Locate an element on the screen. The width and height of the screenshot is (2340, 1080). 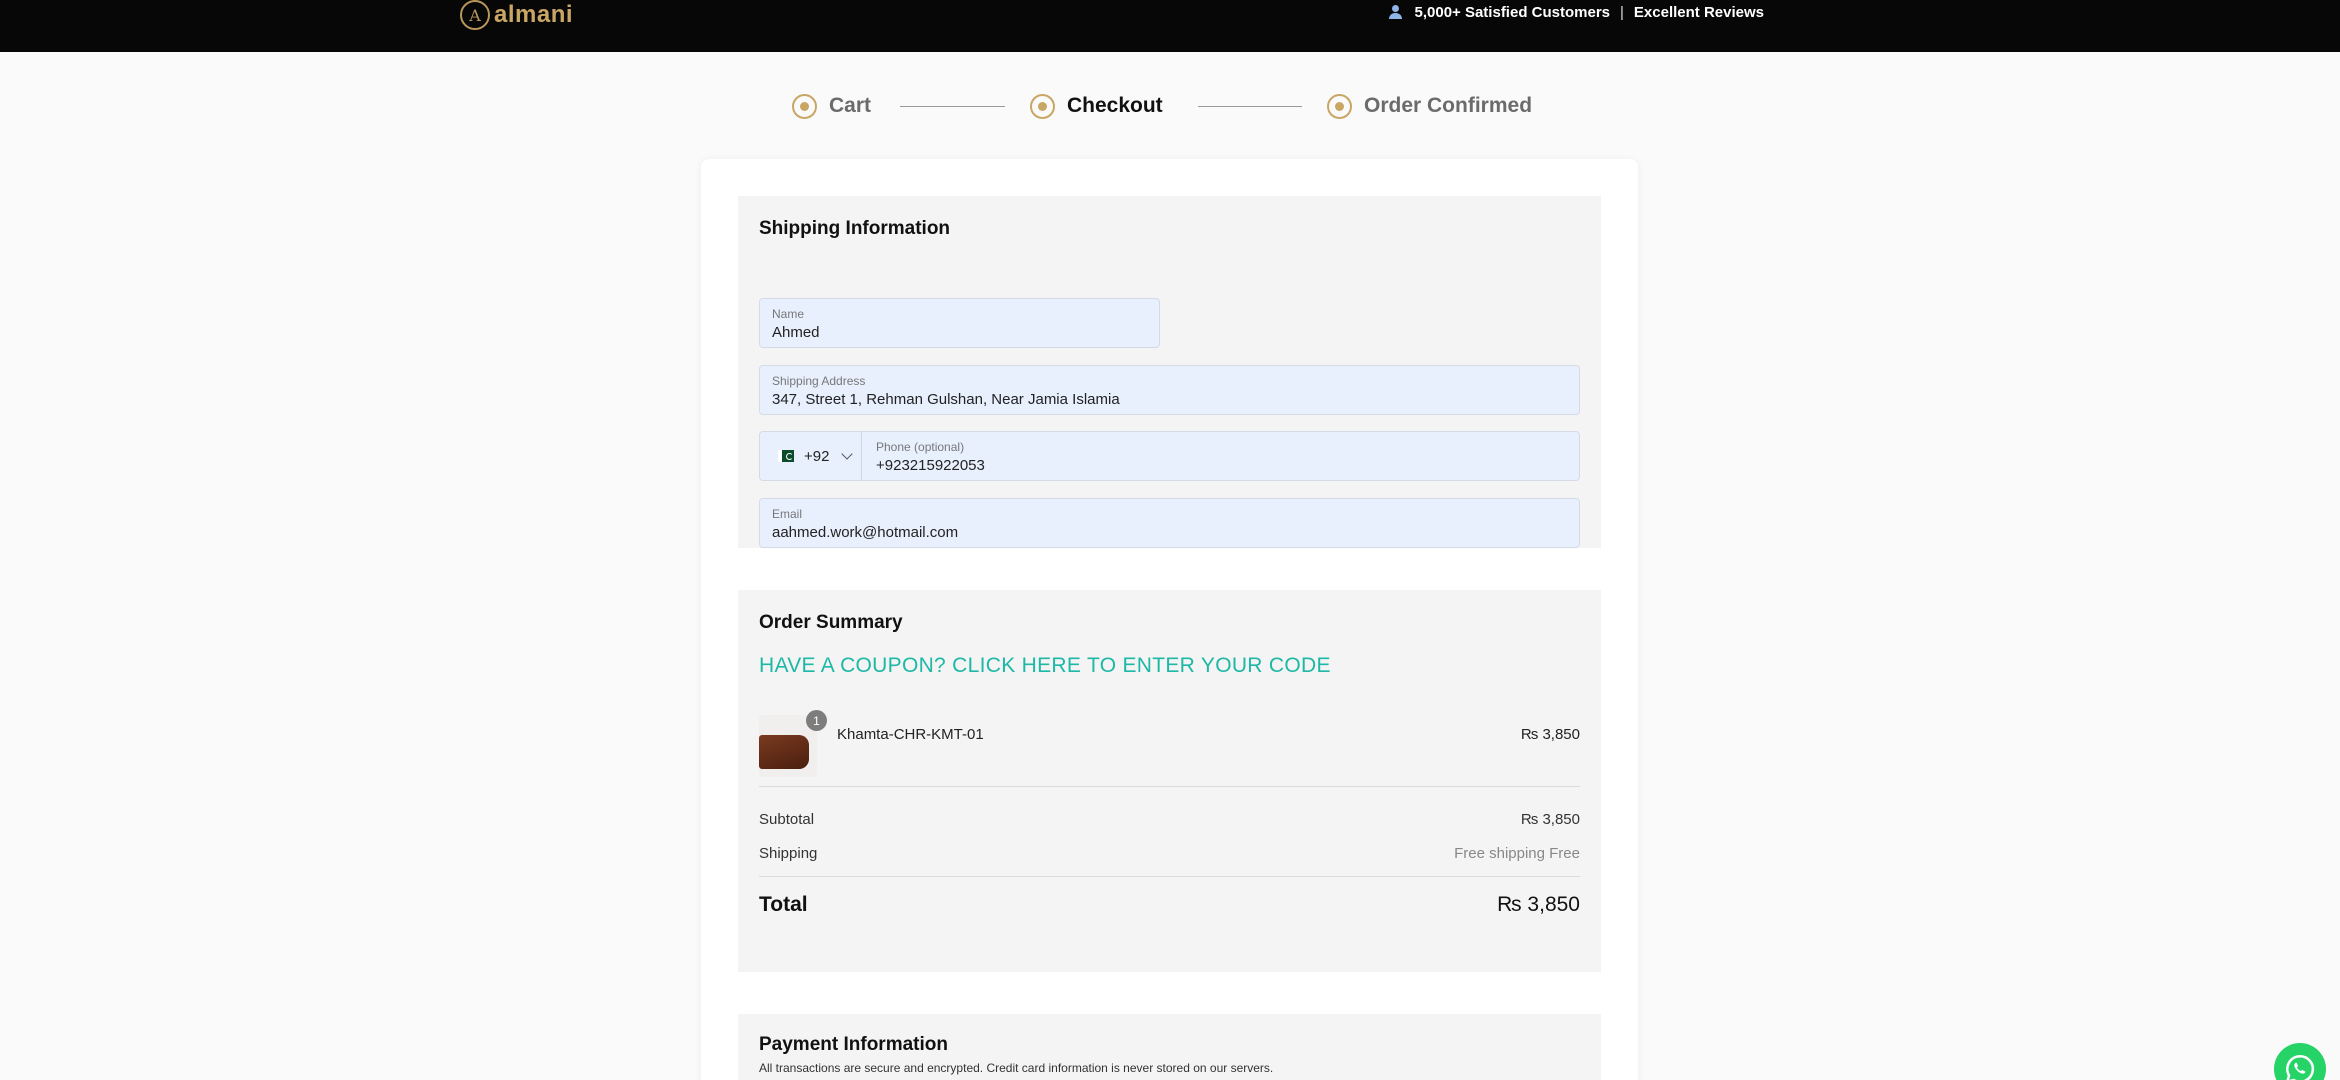
shipping-row: Shipping Free shipping Free is located at coordinates (1169, 853).